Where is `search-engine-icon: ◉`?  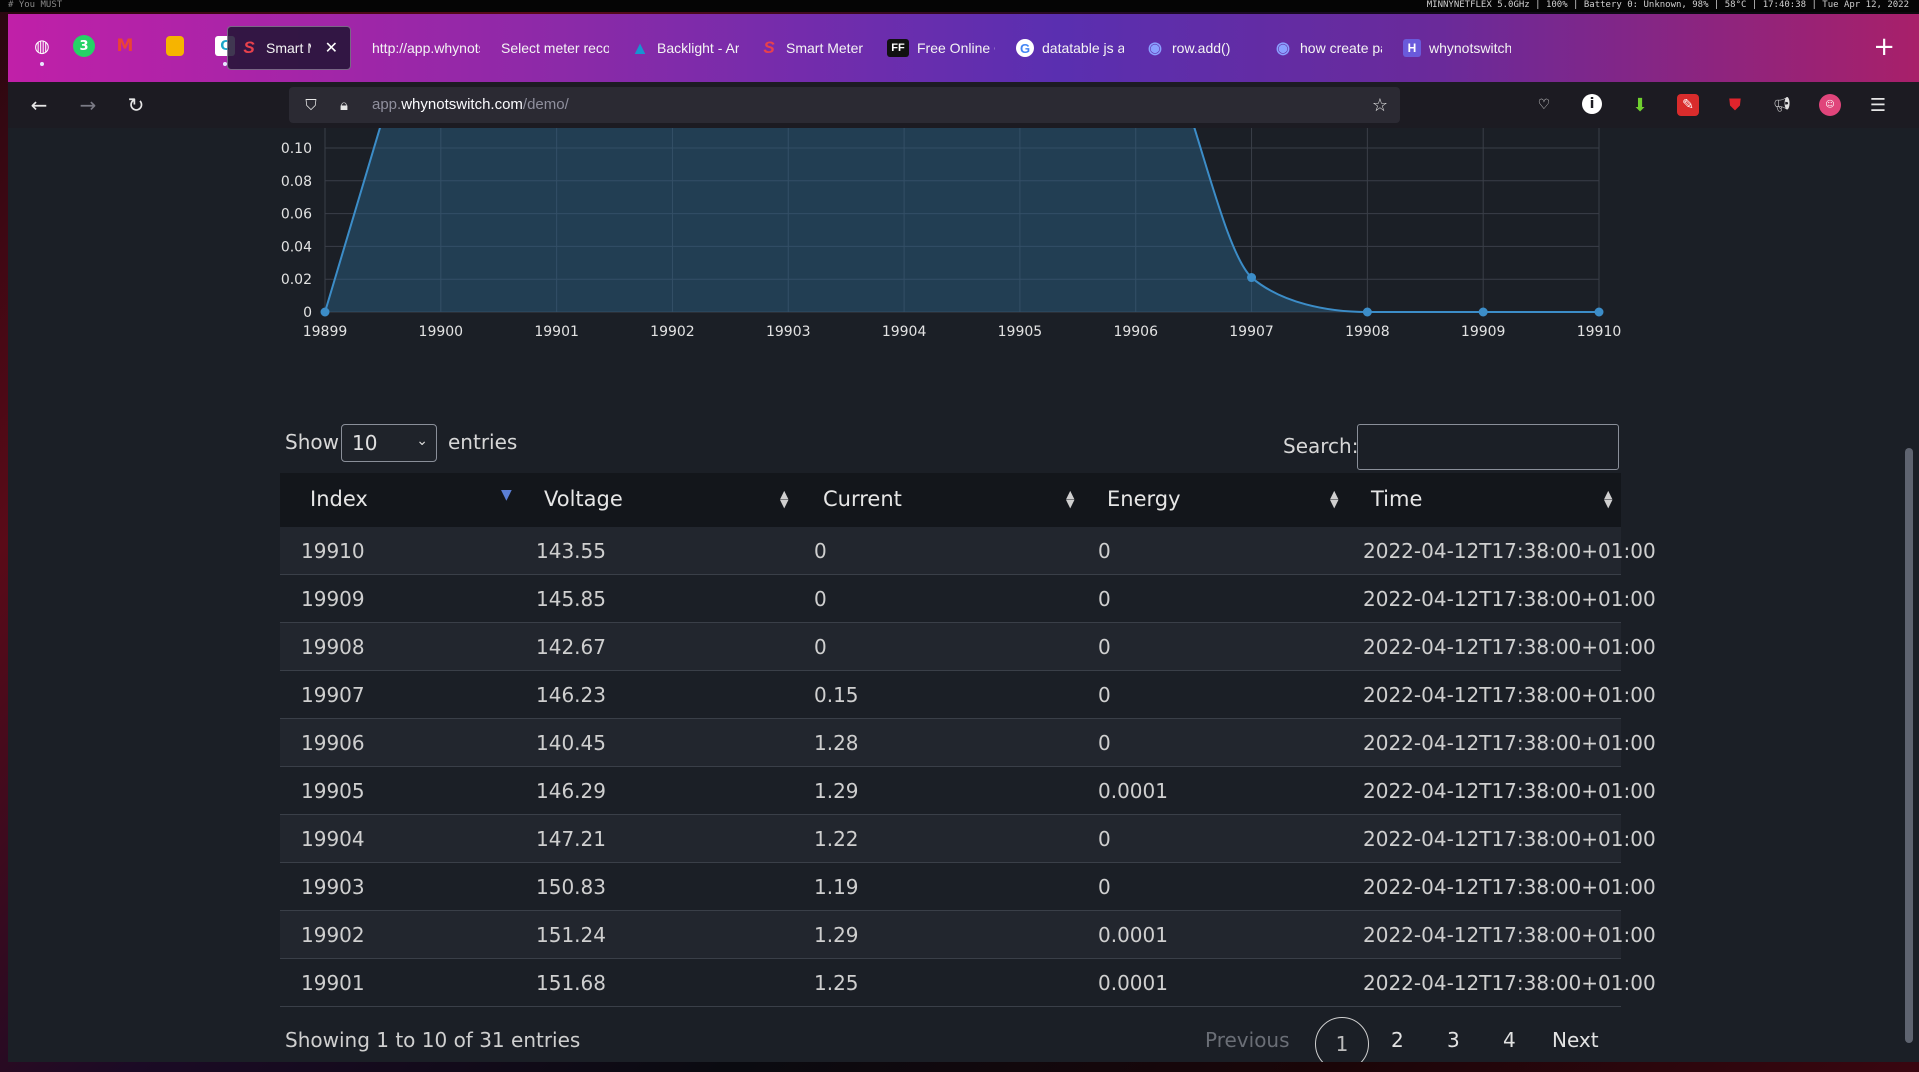 search-engine-icon: ◉ is located at coordinates (1155, 48).